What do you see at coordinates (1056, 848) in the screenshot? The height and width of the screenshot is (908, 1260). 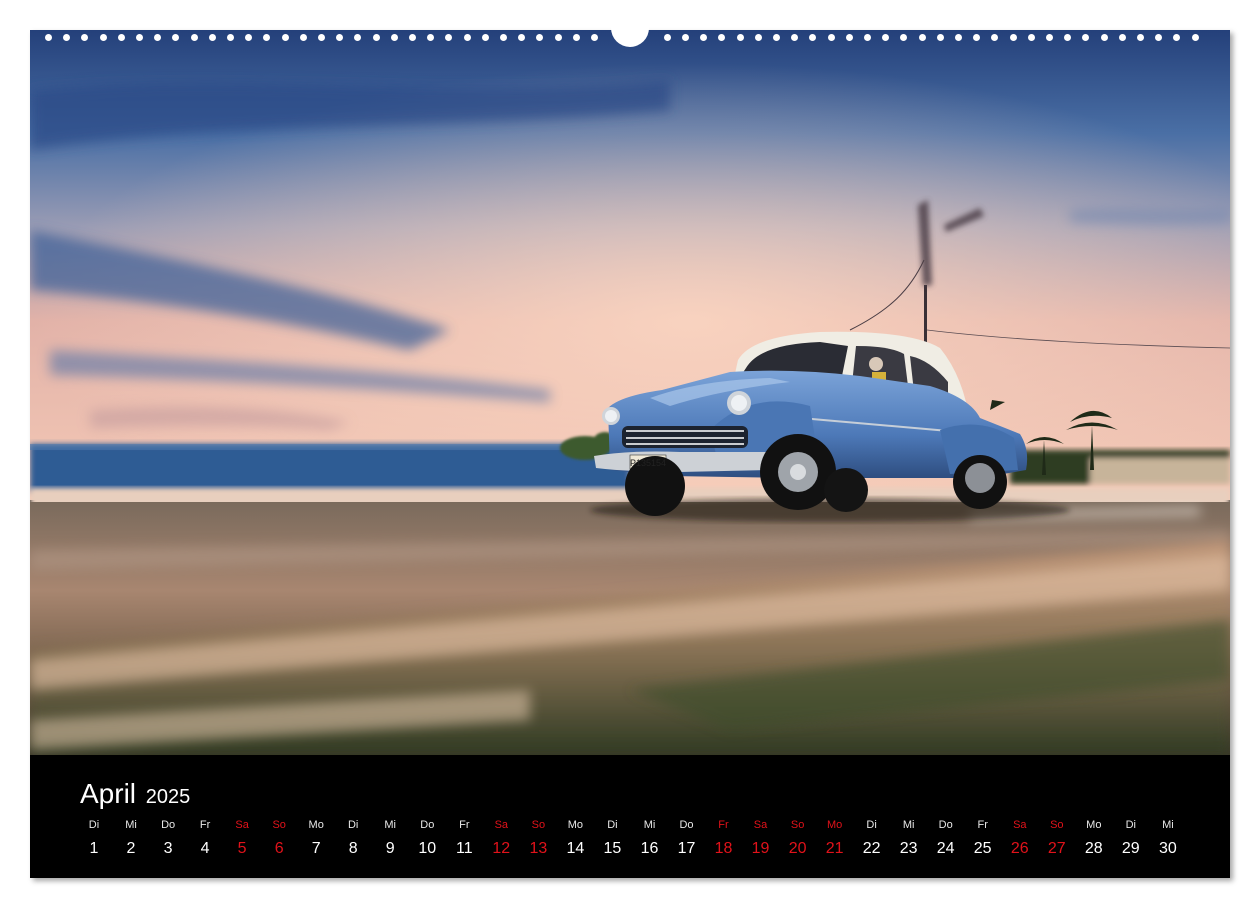 I see `day-number: 27` at bounding box center [1056, 848].